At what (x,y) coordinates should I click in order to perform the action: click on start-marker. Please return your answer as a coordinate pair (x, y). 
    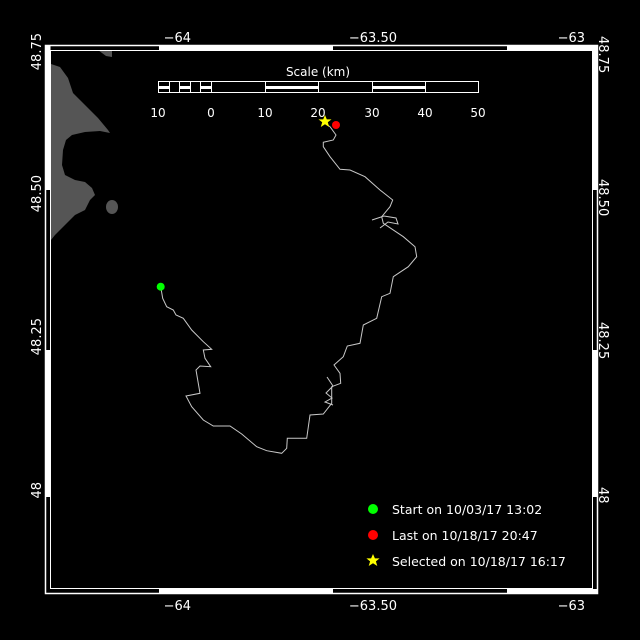
    Looking at the image, I should click on (160, 286).